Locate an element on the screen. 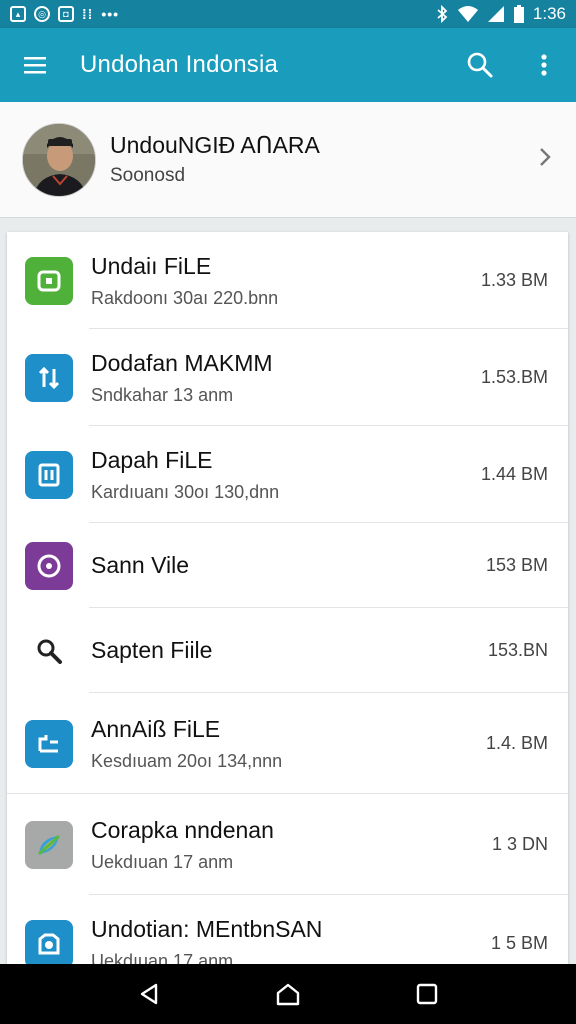  account-header: UndouNGIĐ AՈARA Soonosd is located at coordinates (288, 160).